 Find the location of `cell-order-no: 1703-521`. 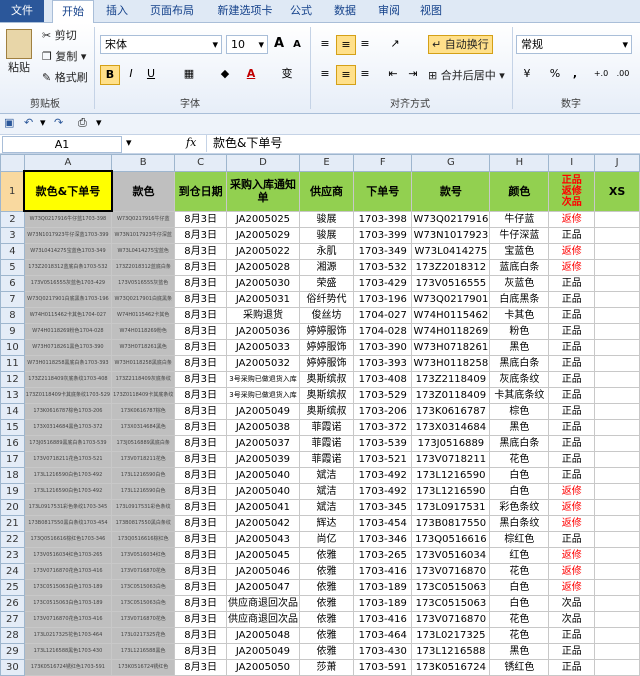

cell-order-no: 1703-521 is located at coordinates (383, 459).